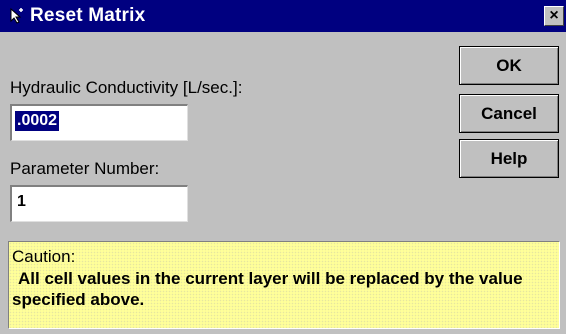 The height and width of the screenshot is (334, 566). I want to click on parameter-number-label: Parameter Number:, so click(85, 168).